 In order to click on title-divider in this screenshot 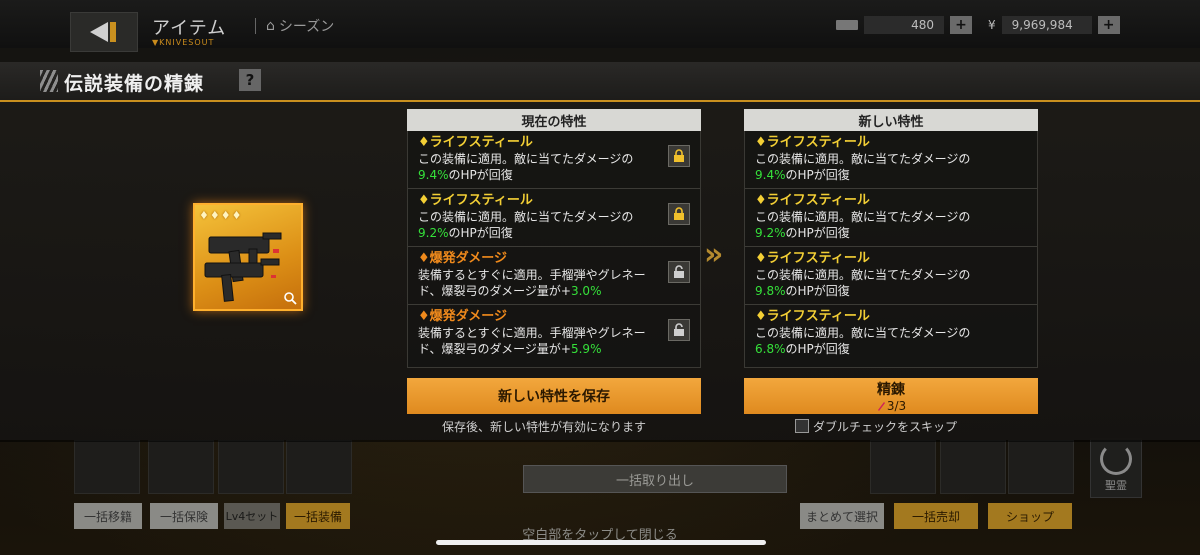, I will do `click(255, 26)`.